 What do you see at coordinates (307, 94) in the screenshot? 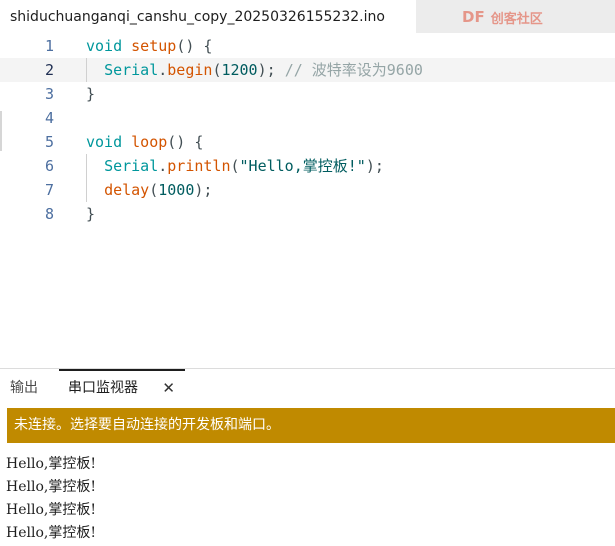
I see `code-line: 3}` at bounding box center [307, 94].